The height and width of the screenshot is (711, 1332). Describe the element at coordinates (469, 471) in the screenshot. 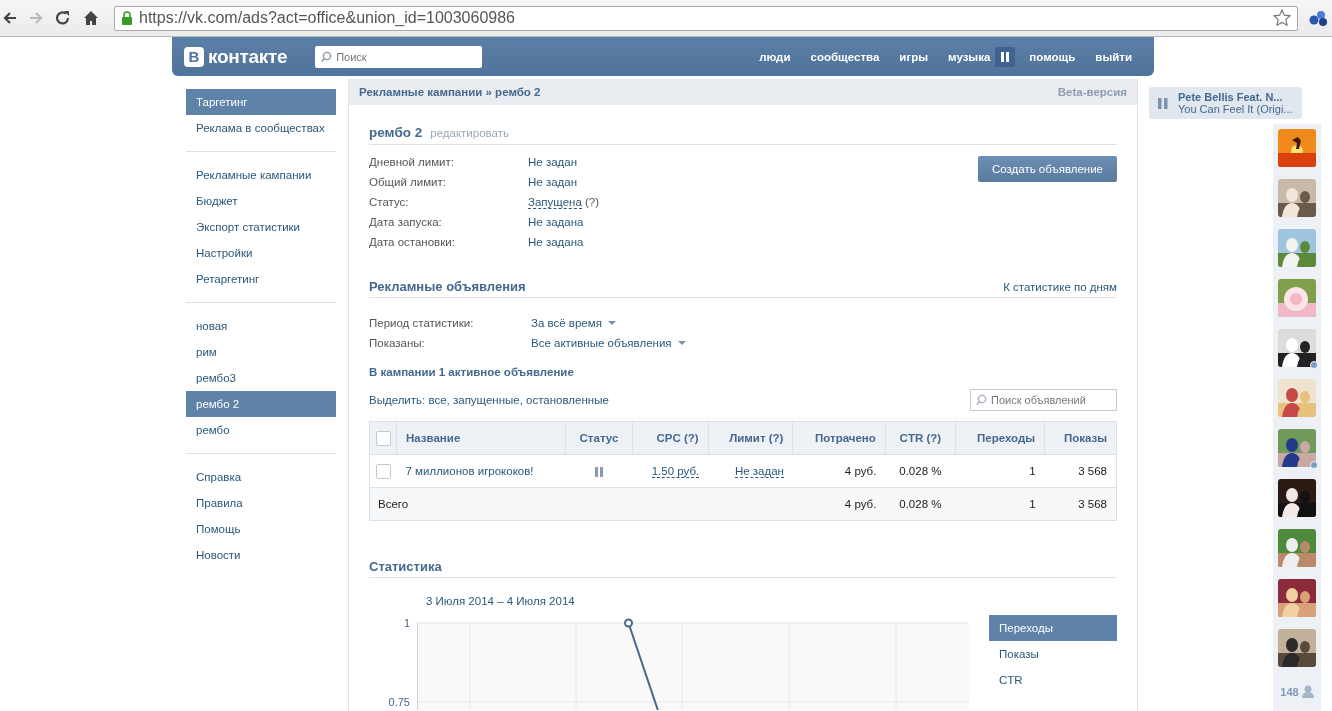

I see `ad-name-link: 7 миллионов игрококов!` at that location.